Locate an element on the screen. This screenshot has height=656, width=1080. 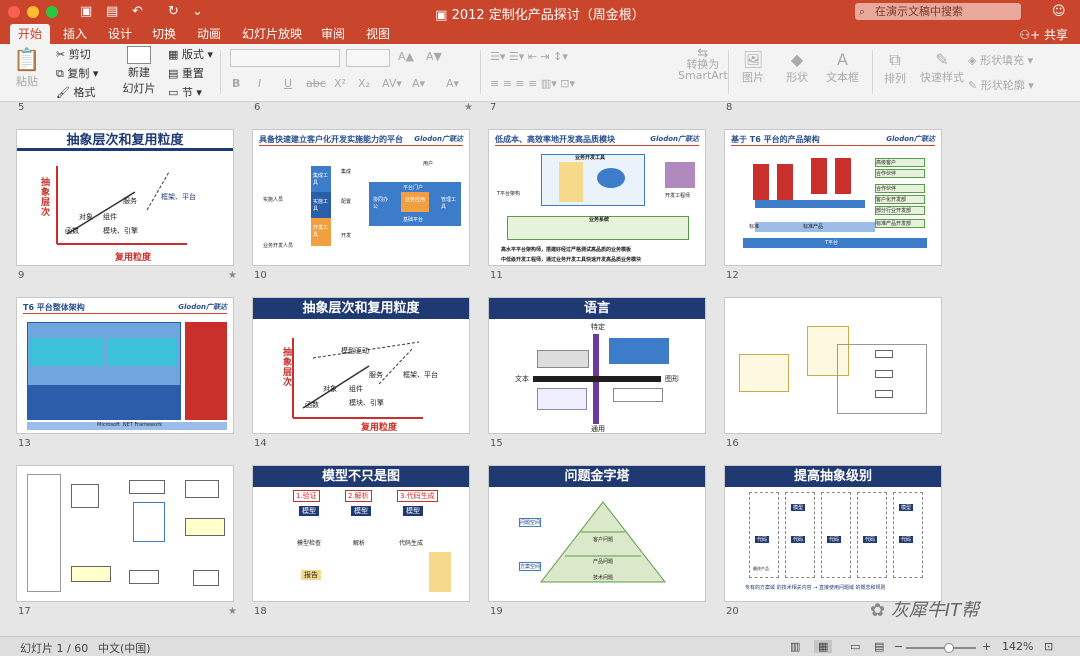
textbox-button: A 文本框 is located at coordinates (842, 67).